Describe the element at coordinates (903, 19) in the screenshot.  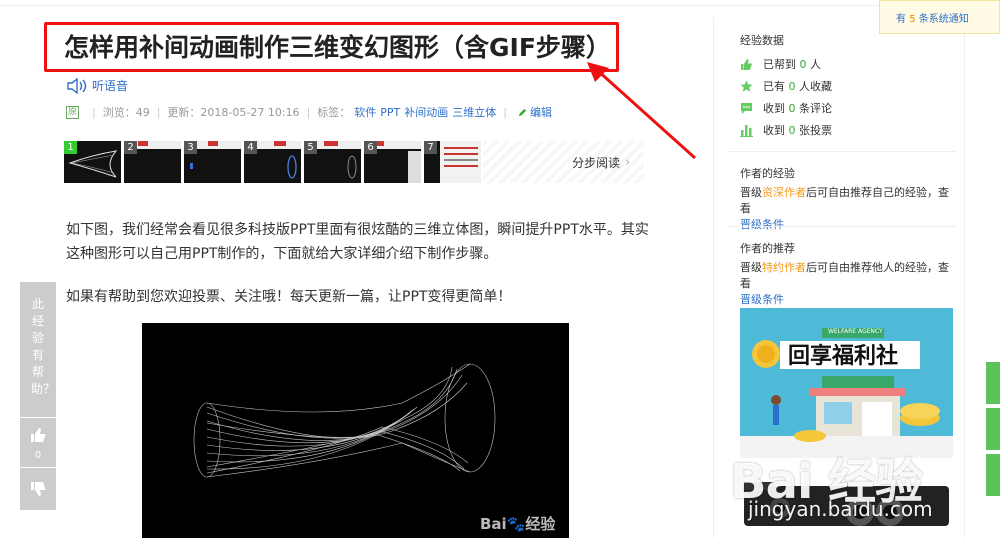
I see `notice-text: 有` at that location.